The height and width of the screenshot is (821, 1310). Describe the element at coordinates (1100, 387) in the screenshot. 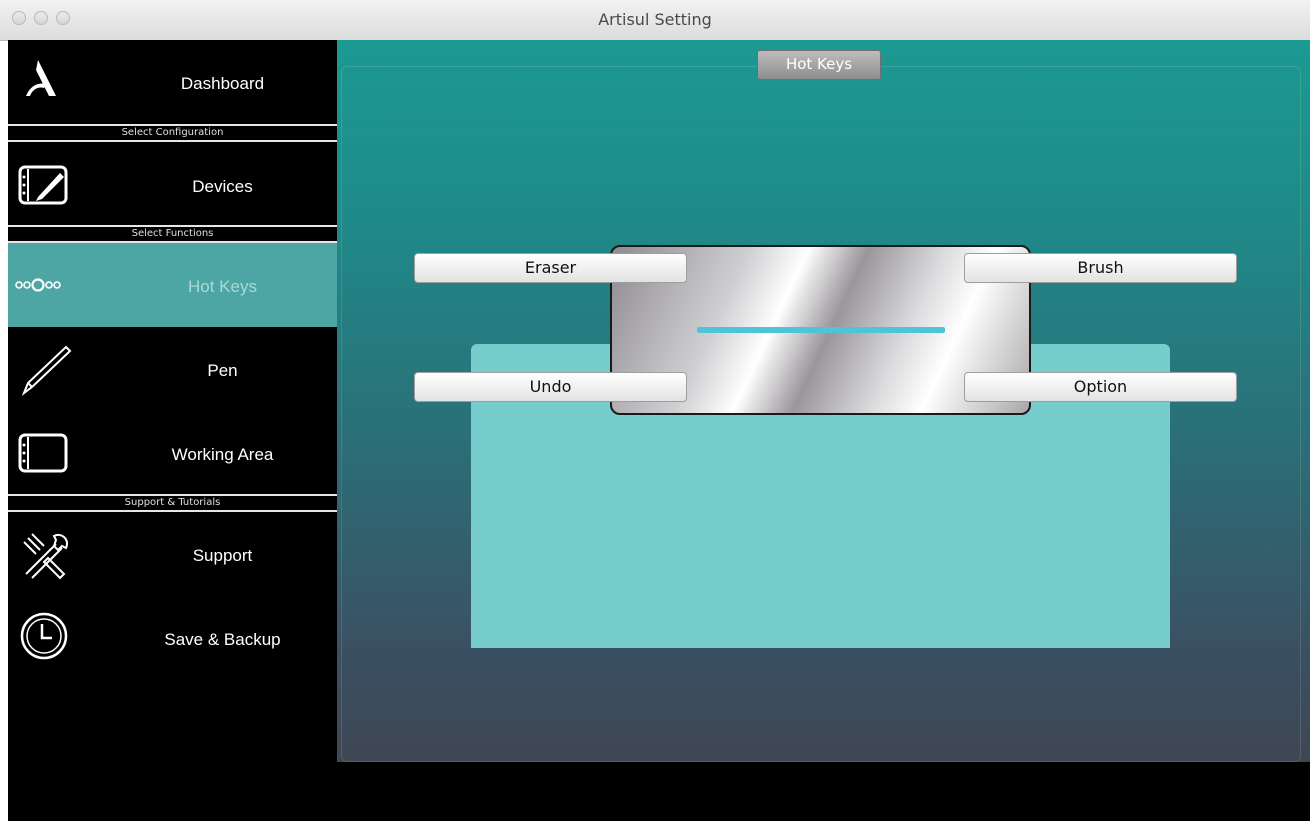

I see `hotkey-option-button: Option` at that location.